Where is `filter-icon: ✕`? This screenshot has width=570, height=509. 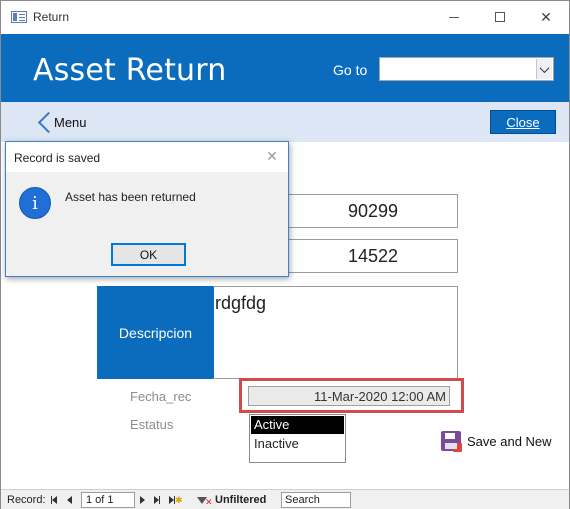
filter-icon: ✕ is located at coordinates (205, 500).